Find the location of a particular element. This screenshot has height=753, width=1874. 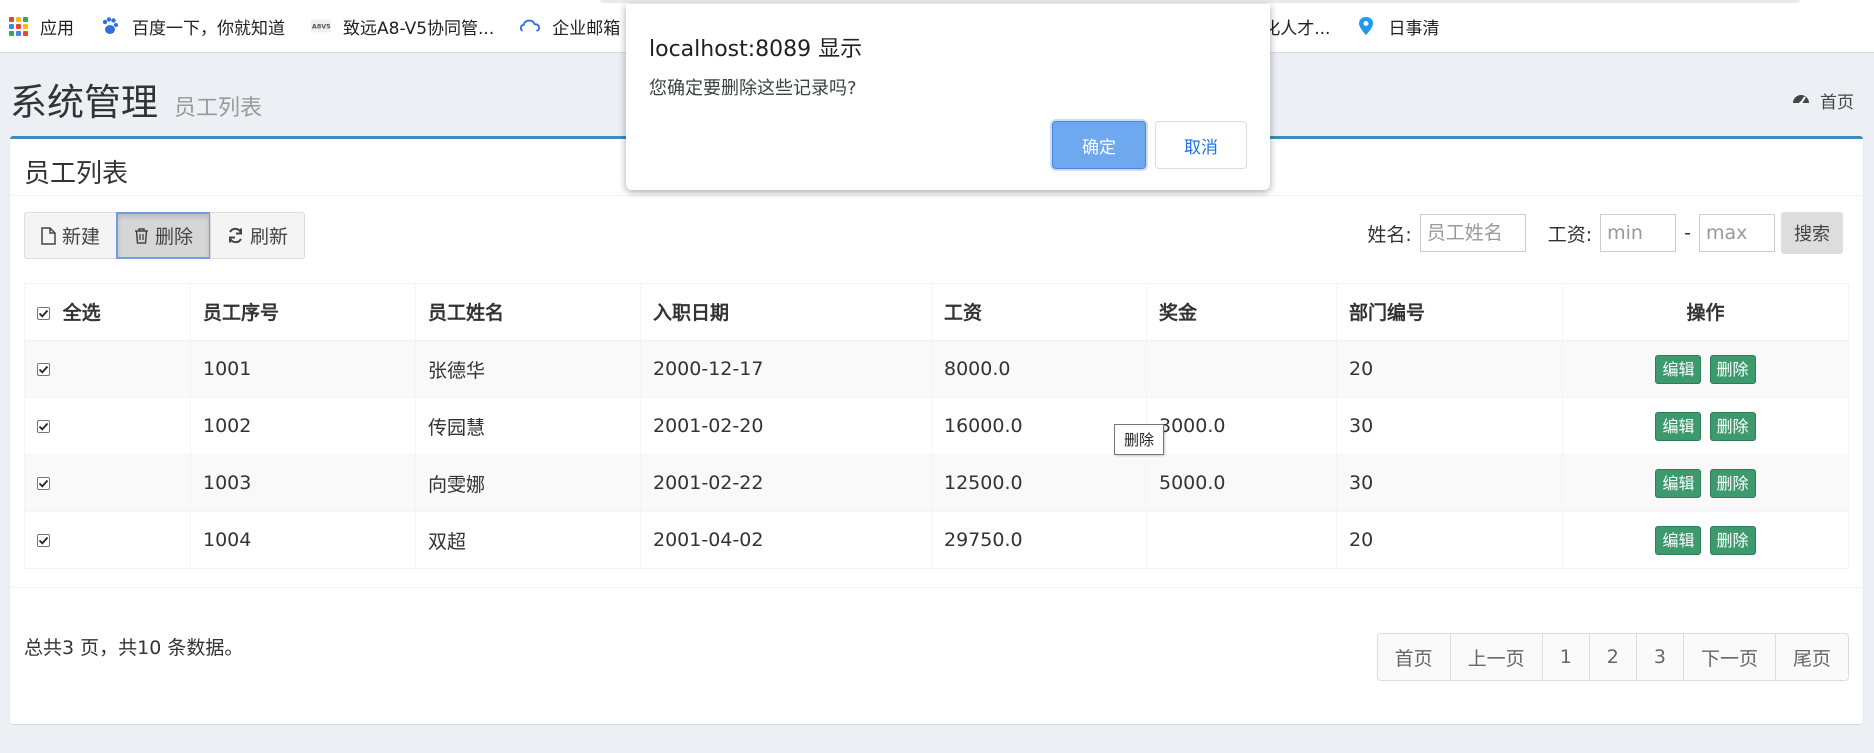

new-label: 新建 is located at coordinates (81, 237).